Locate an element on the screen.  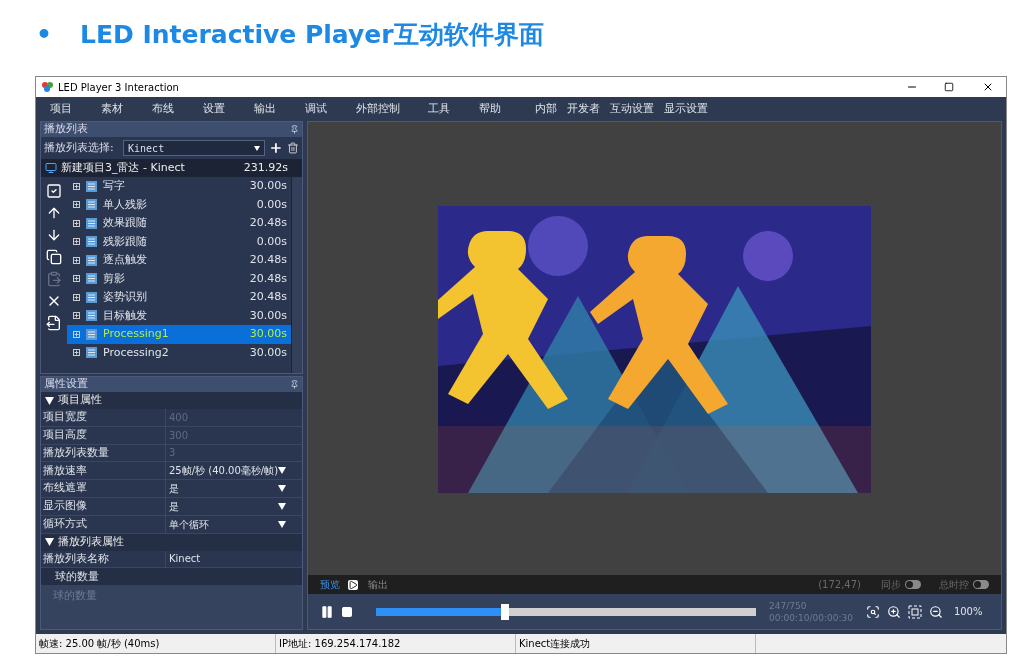
property-dropdown: 单个循环 is located at coordinates (227, 524).